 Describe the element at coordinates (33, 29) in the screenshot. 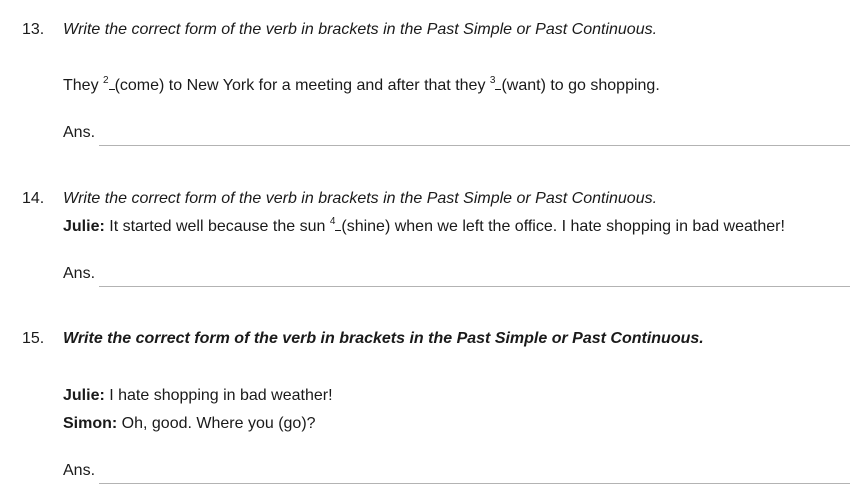

I see `question-number: 13.` at that location.